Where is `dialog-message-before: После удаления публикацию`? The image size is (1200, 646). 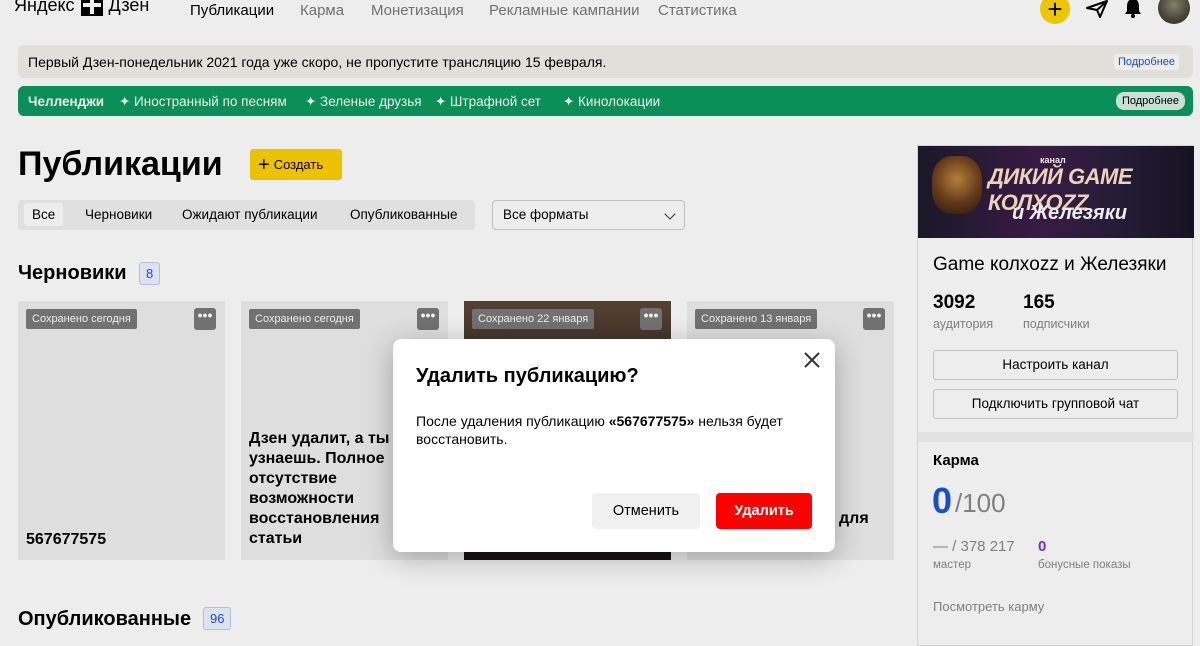 dialog-message-before: После удаления публикацию is located at coordinates (512, 421).